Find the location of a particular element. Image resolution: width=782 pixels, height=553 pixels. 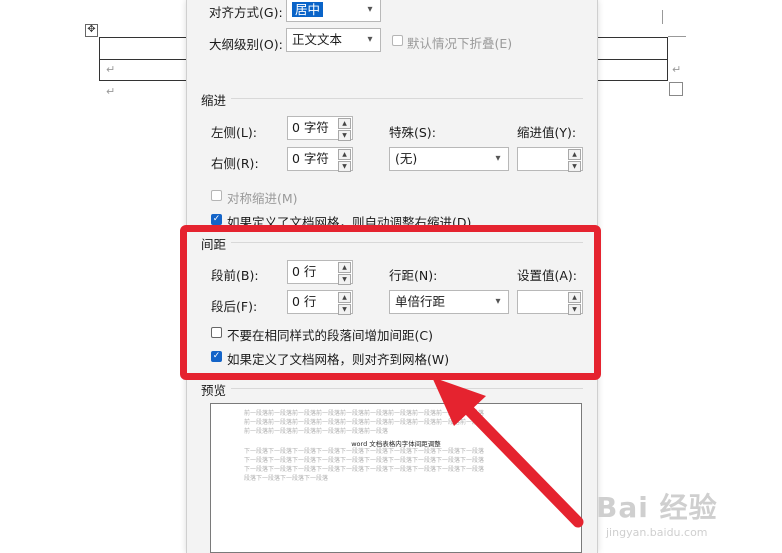

watermark-logo: Bai 经验 is located at coordinates (657, 507).